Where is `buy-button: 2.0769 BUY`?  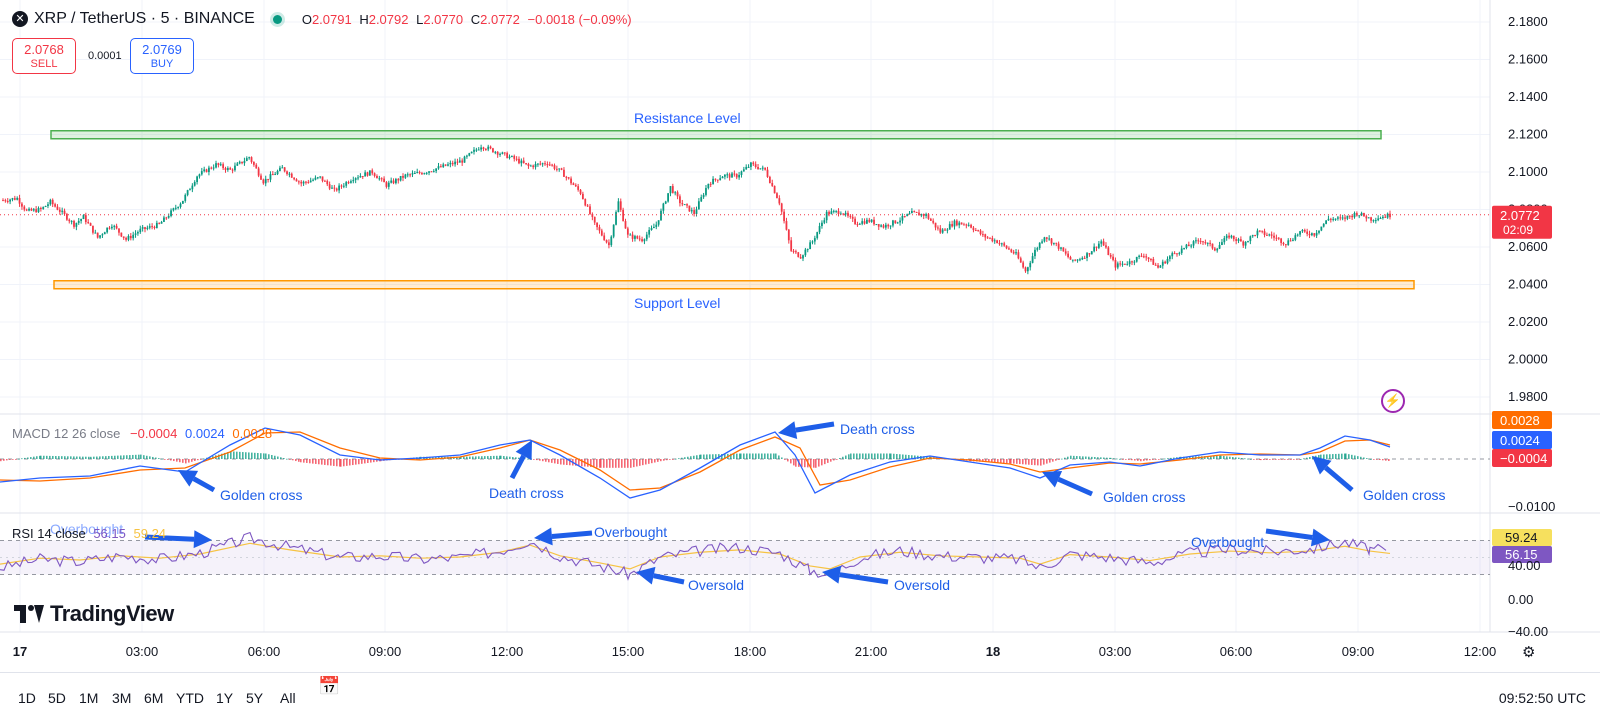 buy-button: 2.0769 BUY is located at coordinates (162, 56).